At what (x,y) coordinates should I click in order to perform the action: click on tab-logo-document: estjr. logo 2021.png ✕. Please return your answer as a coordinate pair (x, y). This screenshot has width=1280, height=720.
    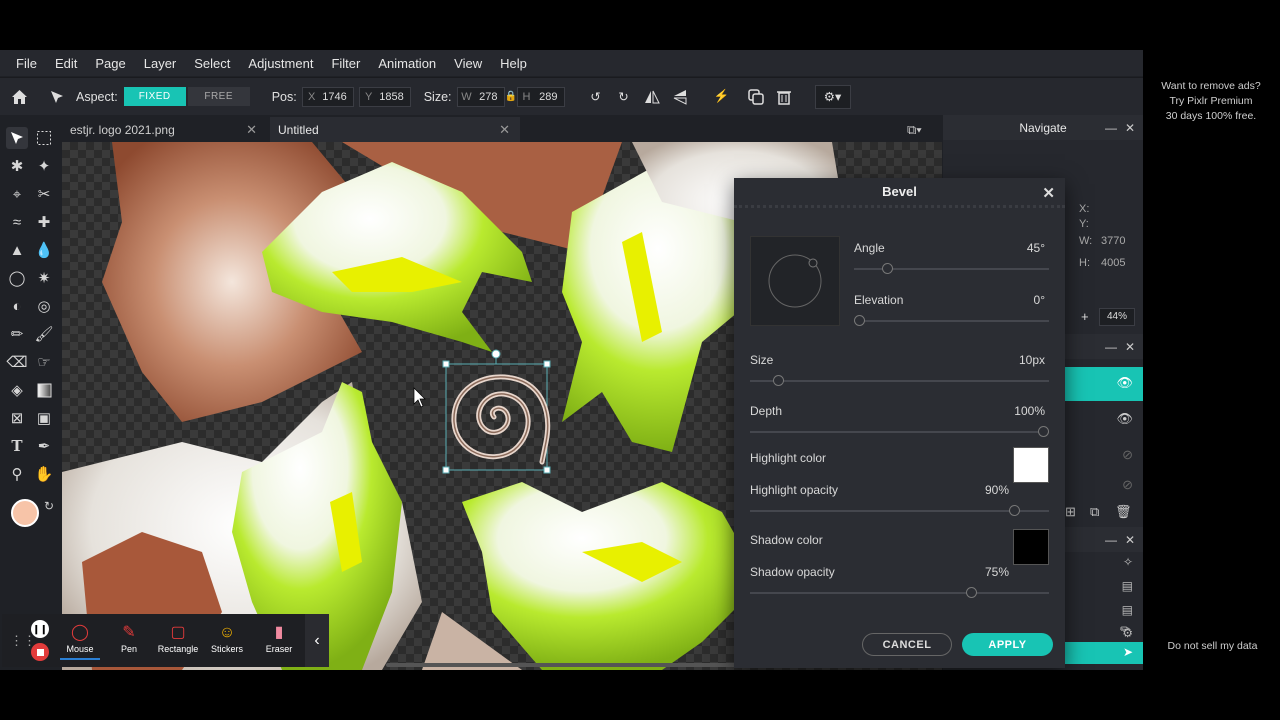
    Looking at the image, I should click on (164, 130).